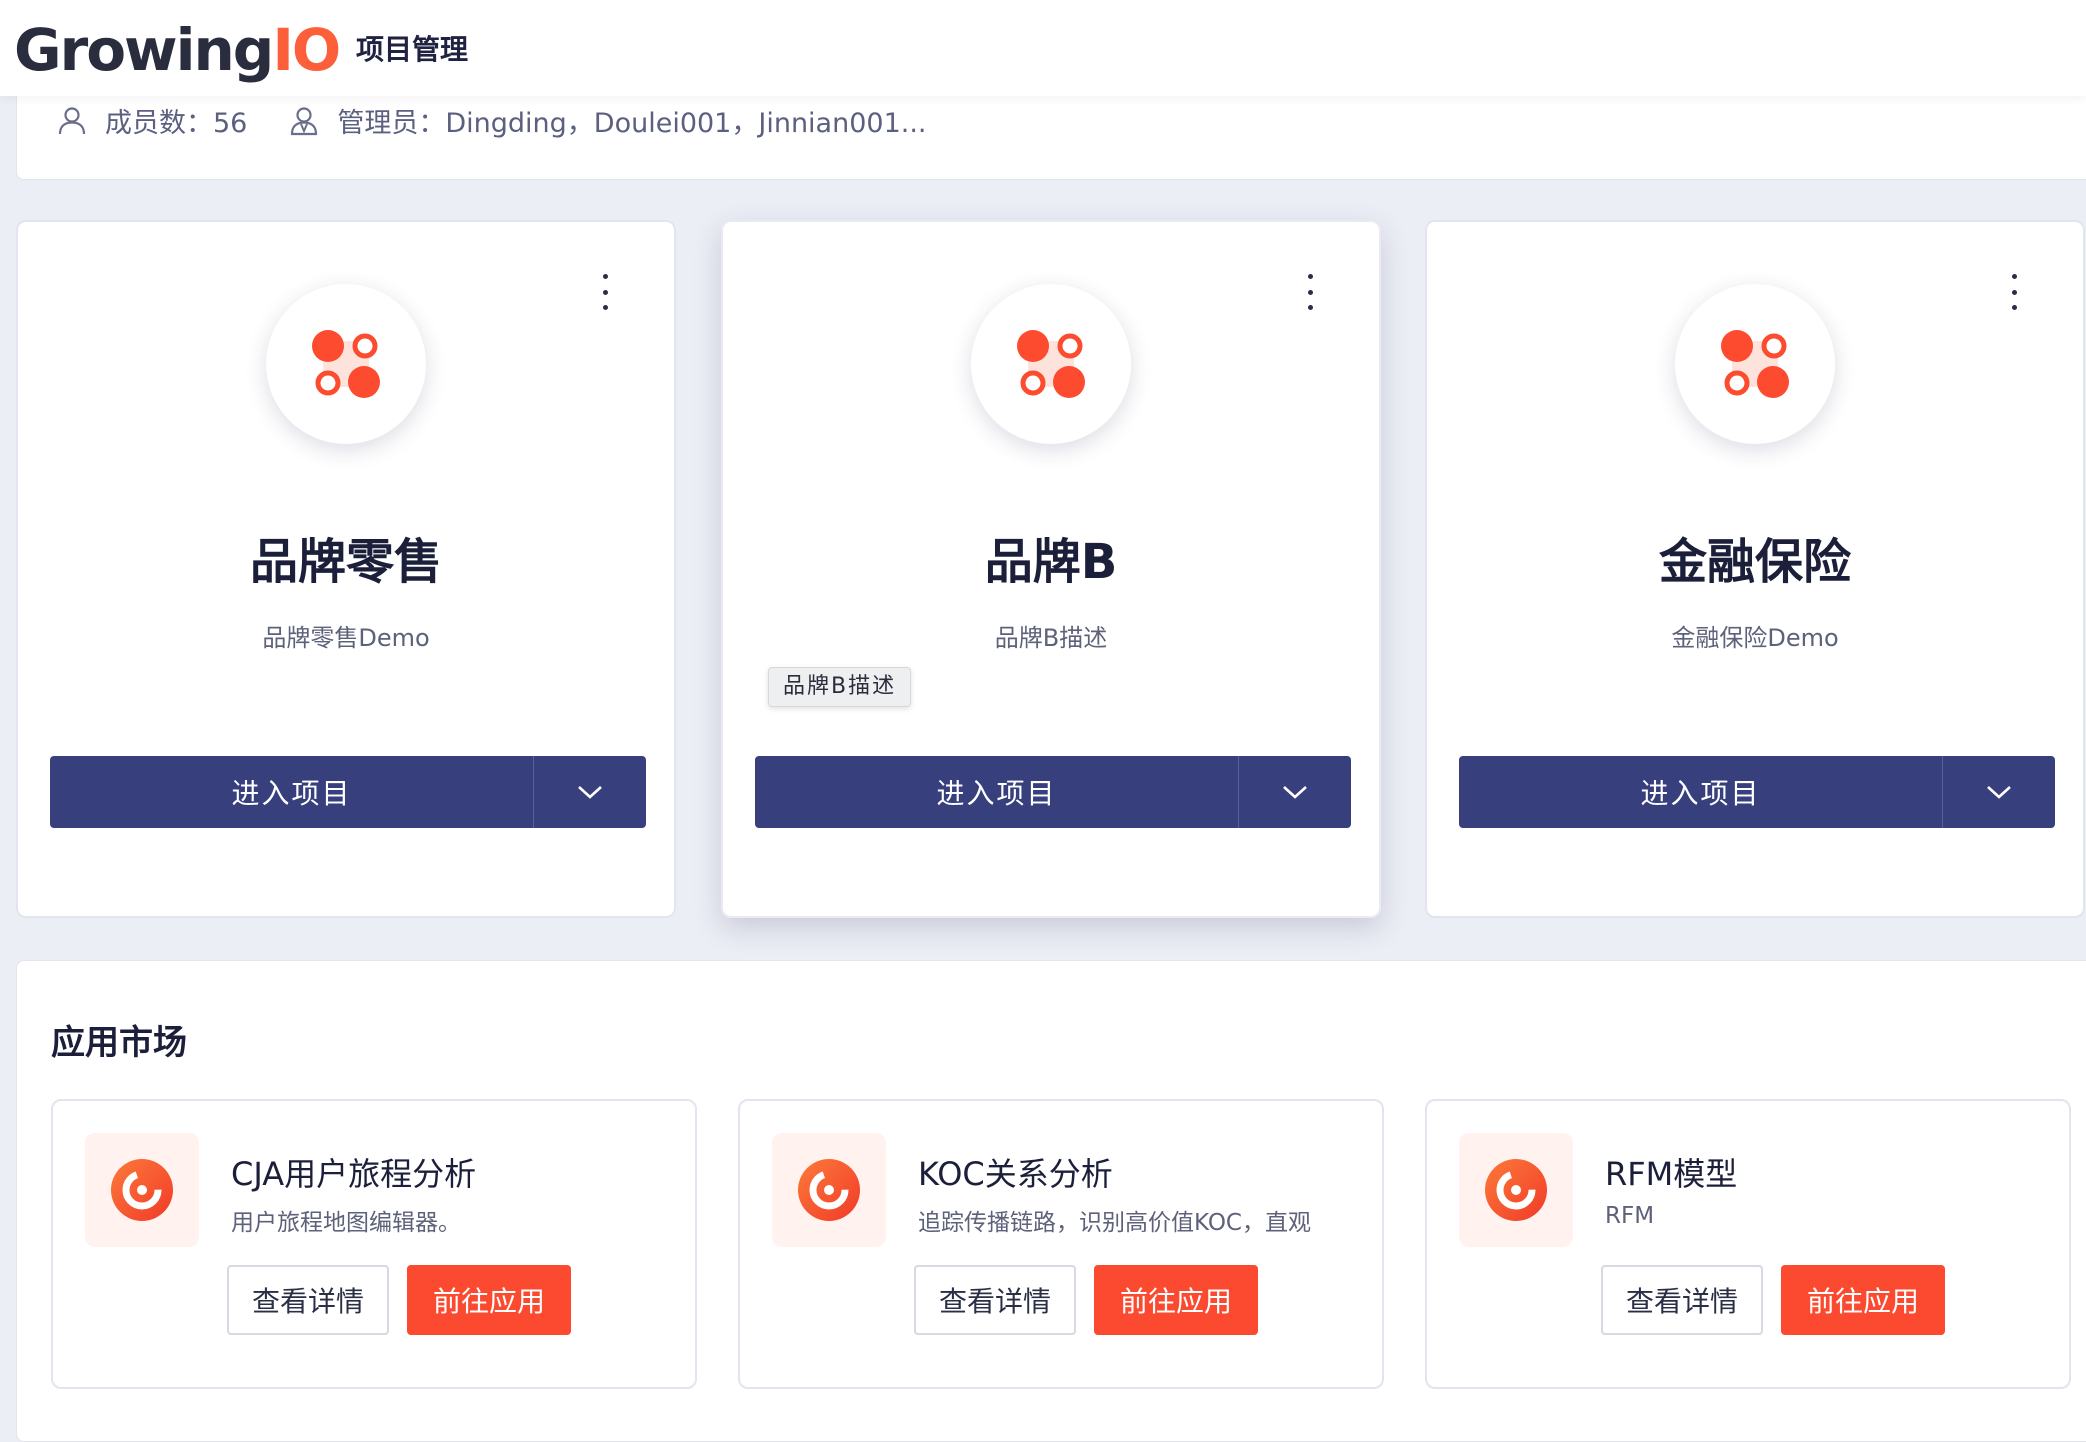 This screenshot has height=1442, width=2086. What do you see at coordinates (346, 638) in the screenshot?
I see `project-description: 品牌零售Demo` at bounding box center [346, 638].